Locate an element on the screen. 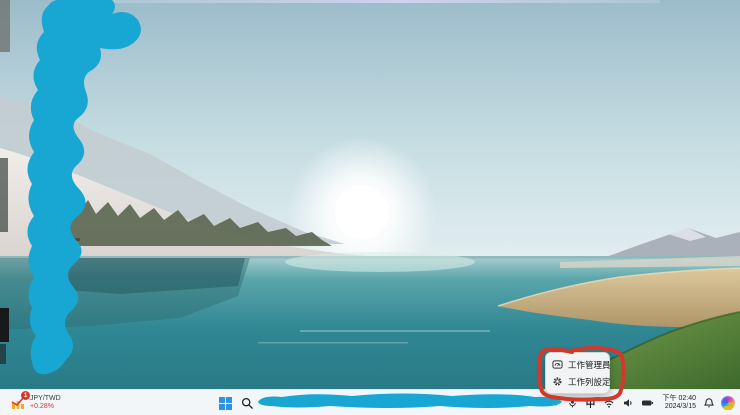 The width and height of the screenshot is (740, 415). search-icon is located at coordinates (247, 403).